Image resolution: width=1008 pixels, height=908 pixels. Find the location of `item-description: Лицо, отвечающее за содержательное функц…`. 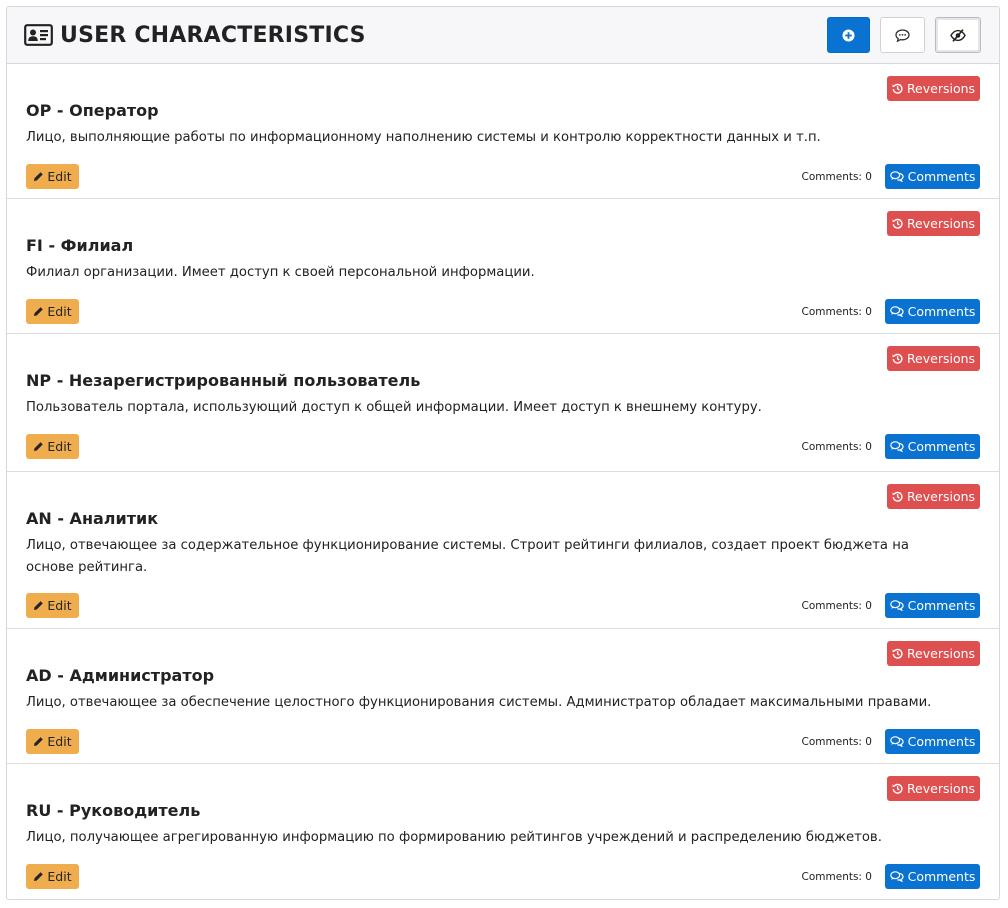

item-description: Лицо, отвечающее за содержательное функц… is located at coordinates (467, 556).